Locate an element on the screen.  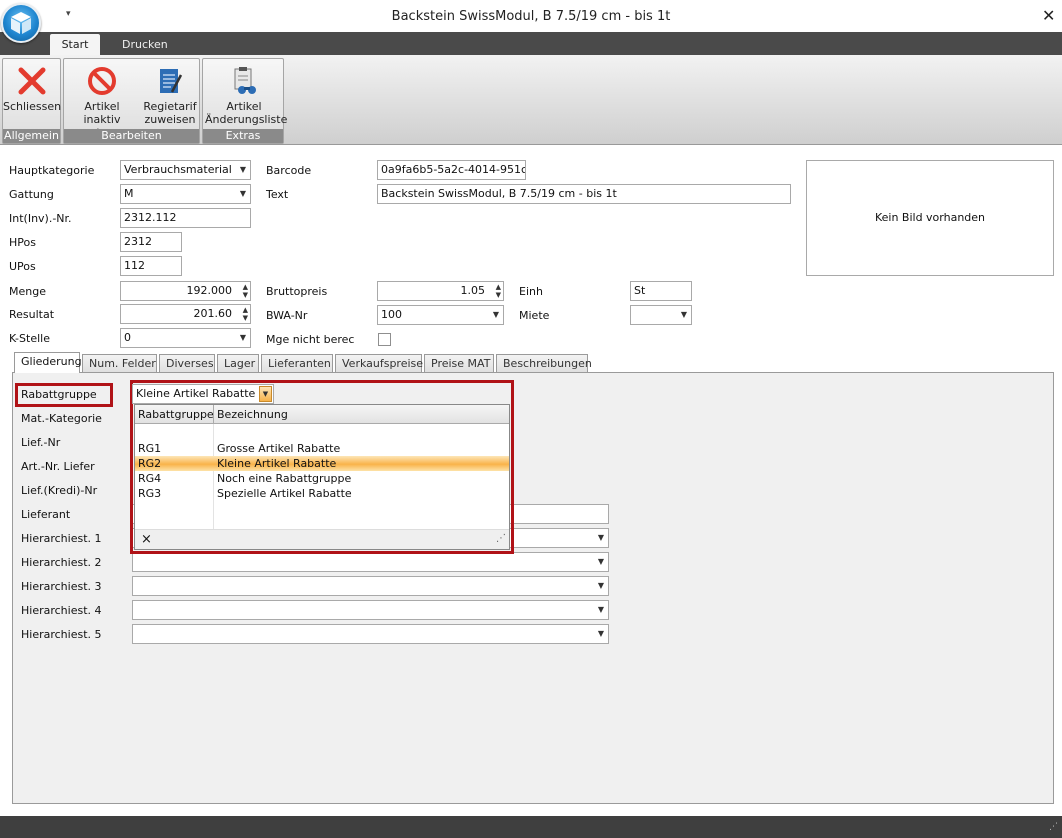
hauptkategorie-label: Hauptkategorie is located at coordinates (52, 170).